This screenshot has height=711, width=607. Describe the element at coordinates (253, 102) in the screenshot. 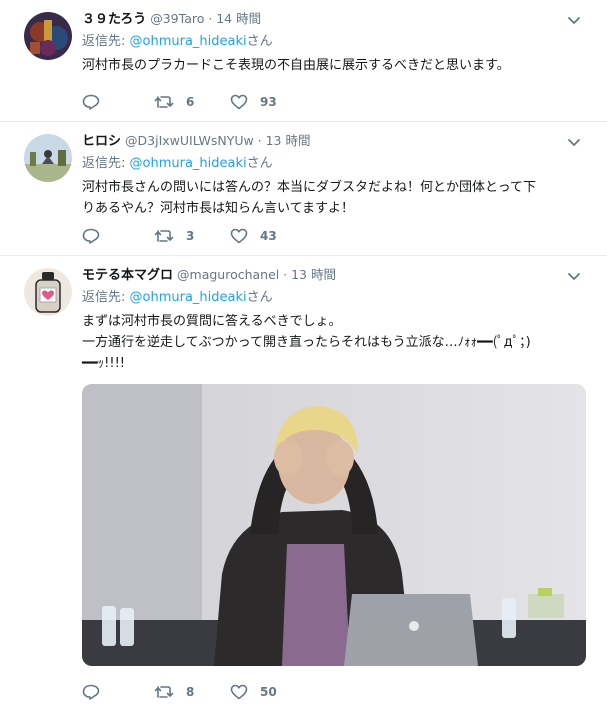

I see `like-button: 93` at that location.